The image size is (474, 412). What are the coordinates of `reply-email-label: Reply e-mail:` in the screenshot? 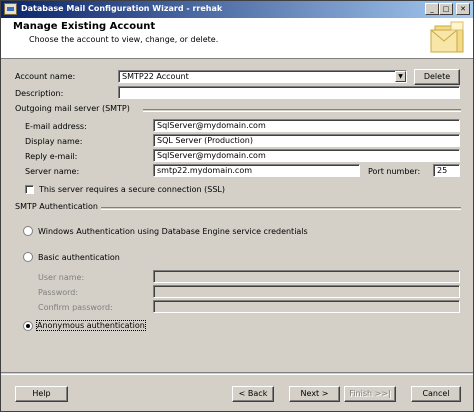 It's located at (51, 156).